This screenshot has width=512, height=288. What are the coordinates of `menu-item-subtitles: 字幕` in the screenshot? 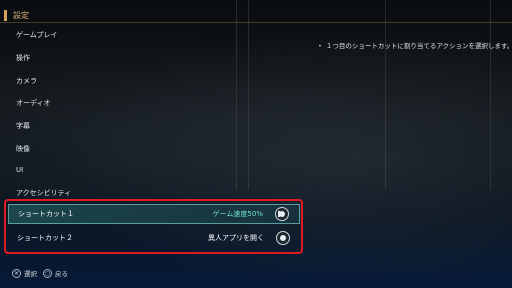 It's located at (23, 126).